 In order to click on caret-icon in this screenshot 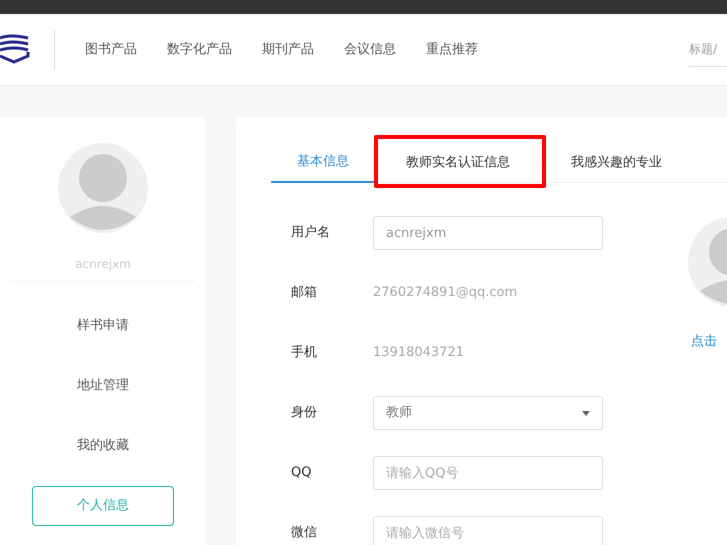, I will do `click(586, 413)`.